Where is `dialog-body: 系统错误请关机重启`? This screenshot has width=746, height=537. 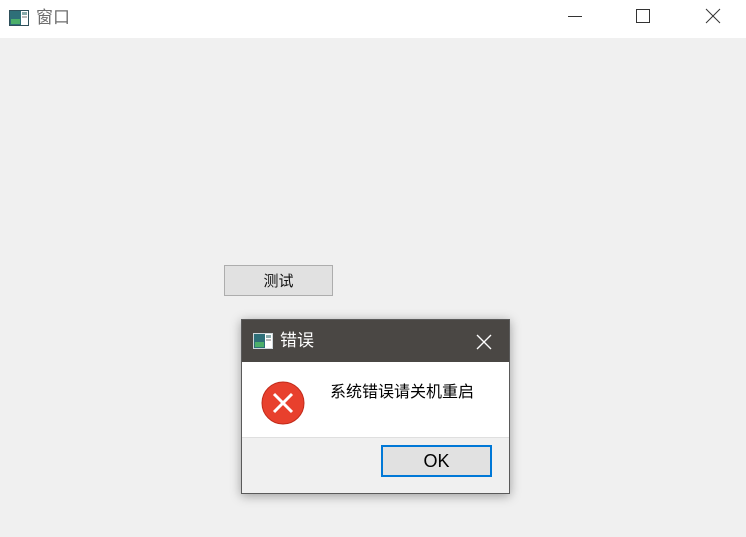 dialog-body: 系统错误请关机重启 is located at coordinates (375, 399).